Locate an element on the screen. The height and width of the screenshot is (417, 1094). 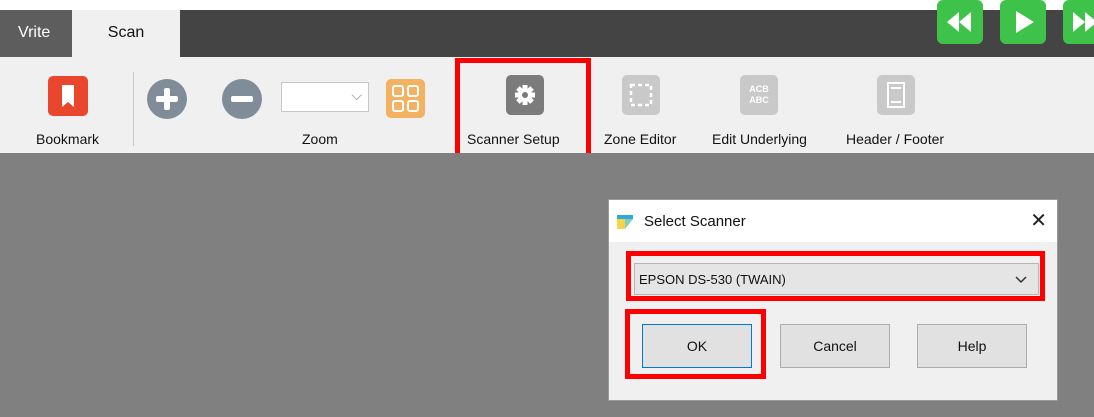
tab-scan: Scan is located at coordinates (126, 33).